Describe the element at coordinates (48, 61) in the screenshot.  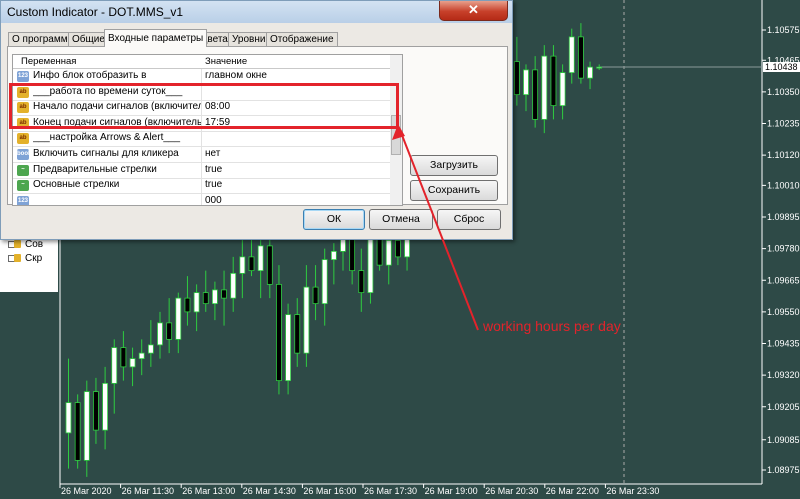
I see `col-header-variable: Переменная` at that location.